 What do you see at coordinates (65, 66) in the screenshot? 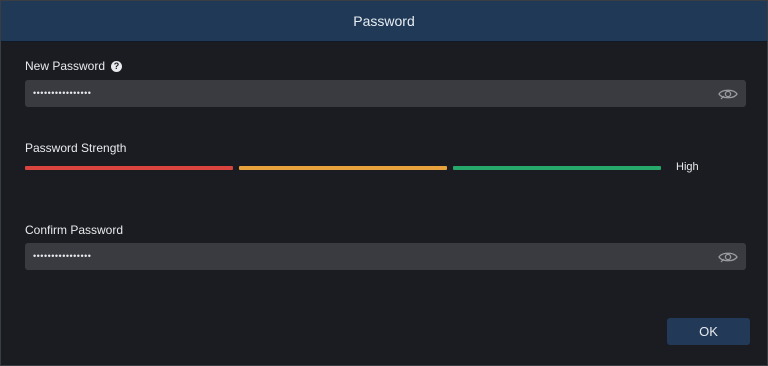
I see `new-password-label: New Password` at bounding box center [65, 66].